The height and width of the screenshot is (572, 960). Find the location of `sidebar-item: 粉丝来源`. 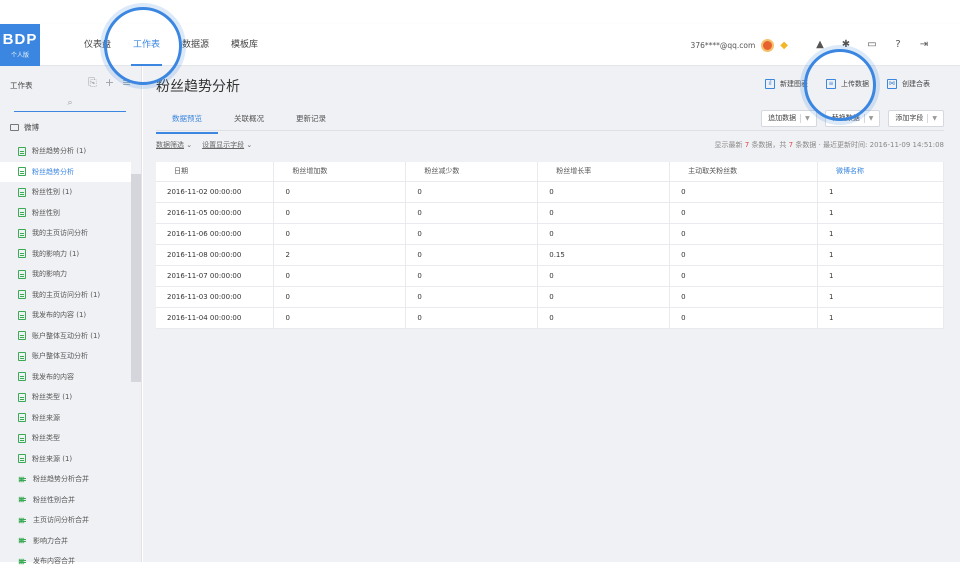

sidebar-item: 粉丝来源 is located at coordinates (65, 418).